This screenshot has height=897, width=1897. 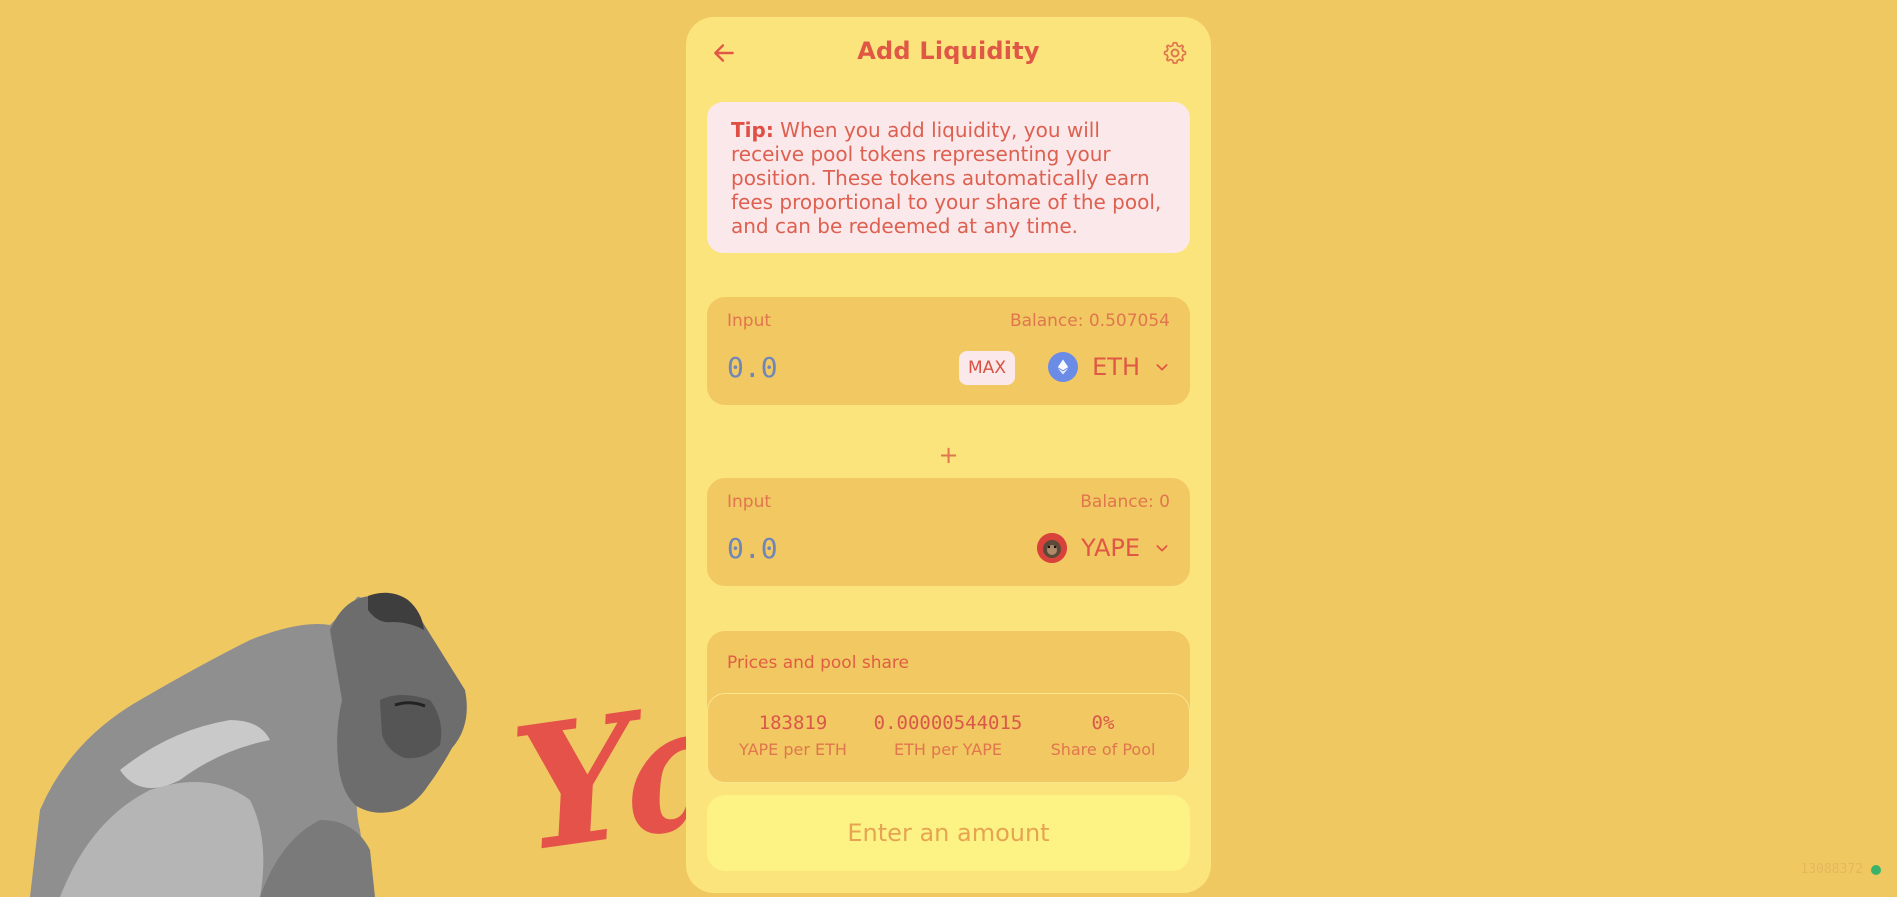 What do you see at coordinates (948, 51) in the screenshot?
I see `page-title: Add Liquidity` at bounding box center [948, 51].